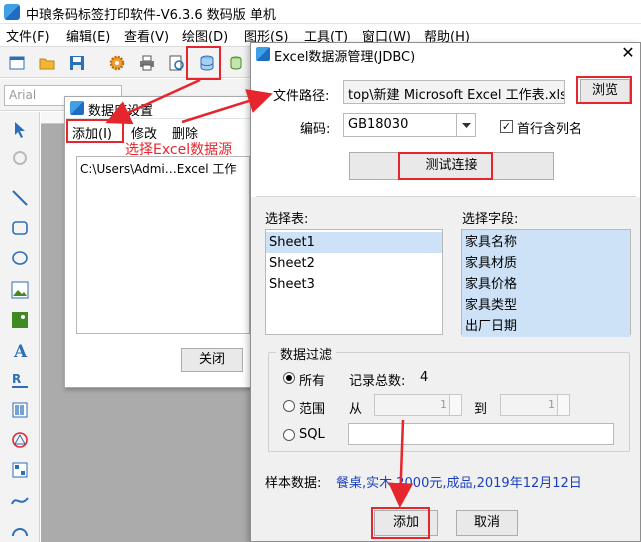 This screenshot has height=542, width=641. I want to click on arrow-to-add, so click(153, 101).